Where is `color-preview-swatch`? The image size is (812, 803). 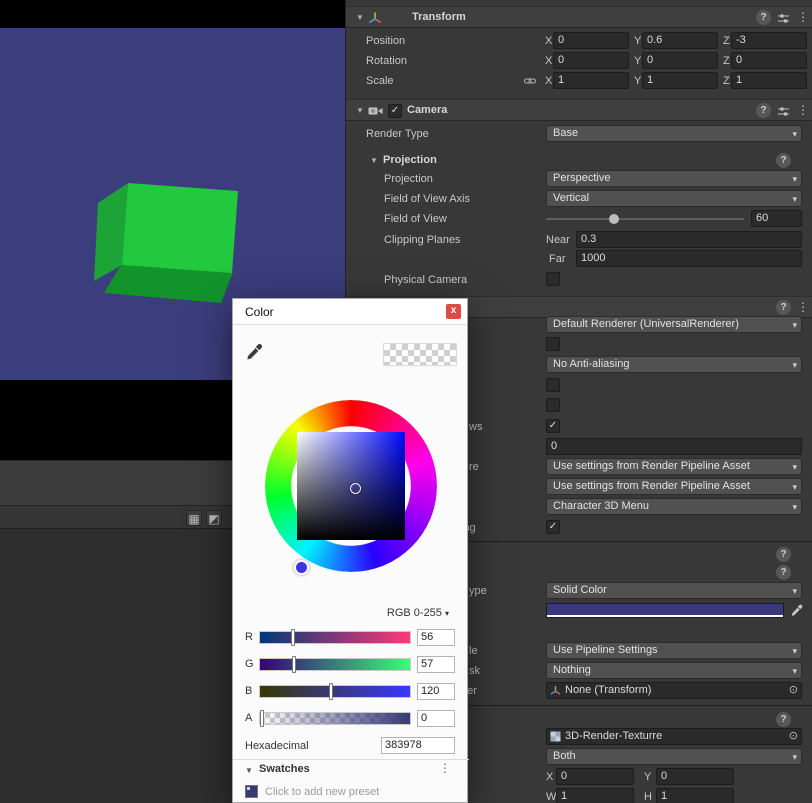 color-preview-swatch is located at coordinates (420, 354).